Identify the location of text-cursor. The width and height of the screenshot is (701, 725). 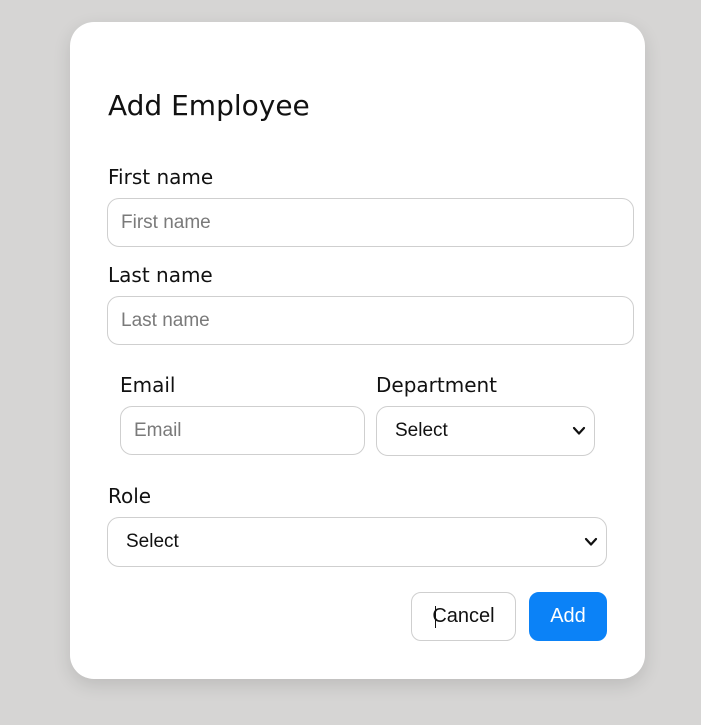
(435, 617).